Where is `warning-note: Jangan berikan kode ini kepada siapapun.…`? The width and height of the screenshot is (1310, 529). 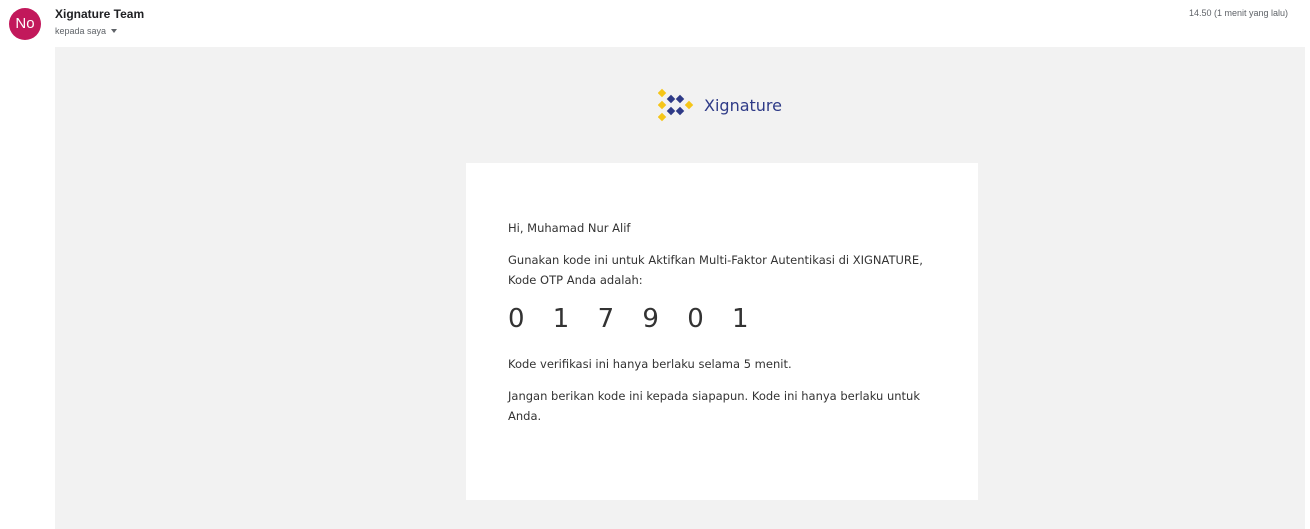
warning-note: Jangan berikan kode ini kepada siapapun.… is located at coordinates (714, 406).